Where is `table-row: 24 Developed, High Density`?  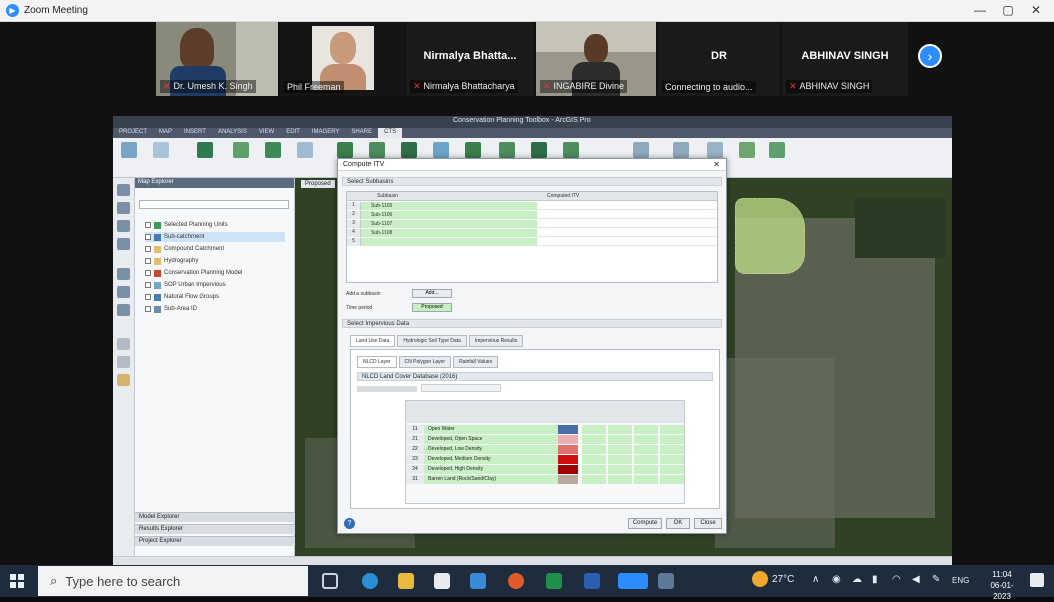 table-row: 24 Developed, High Density is located at coordinates (545, 469).